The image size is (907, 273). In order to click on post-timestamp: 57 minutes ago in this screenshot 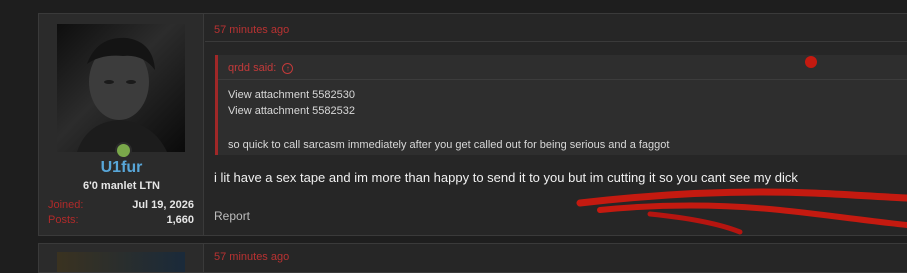, I will do `click(251, 30)`.